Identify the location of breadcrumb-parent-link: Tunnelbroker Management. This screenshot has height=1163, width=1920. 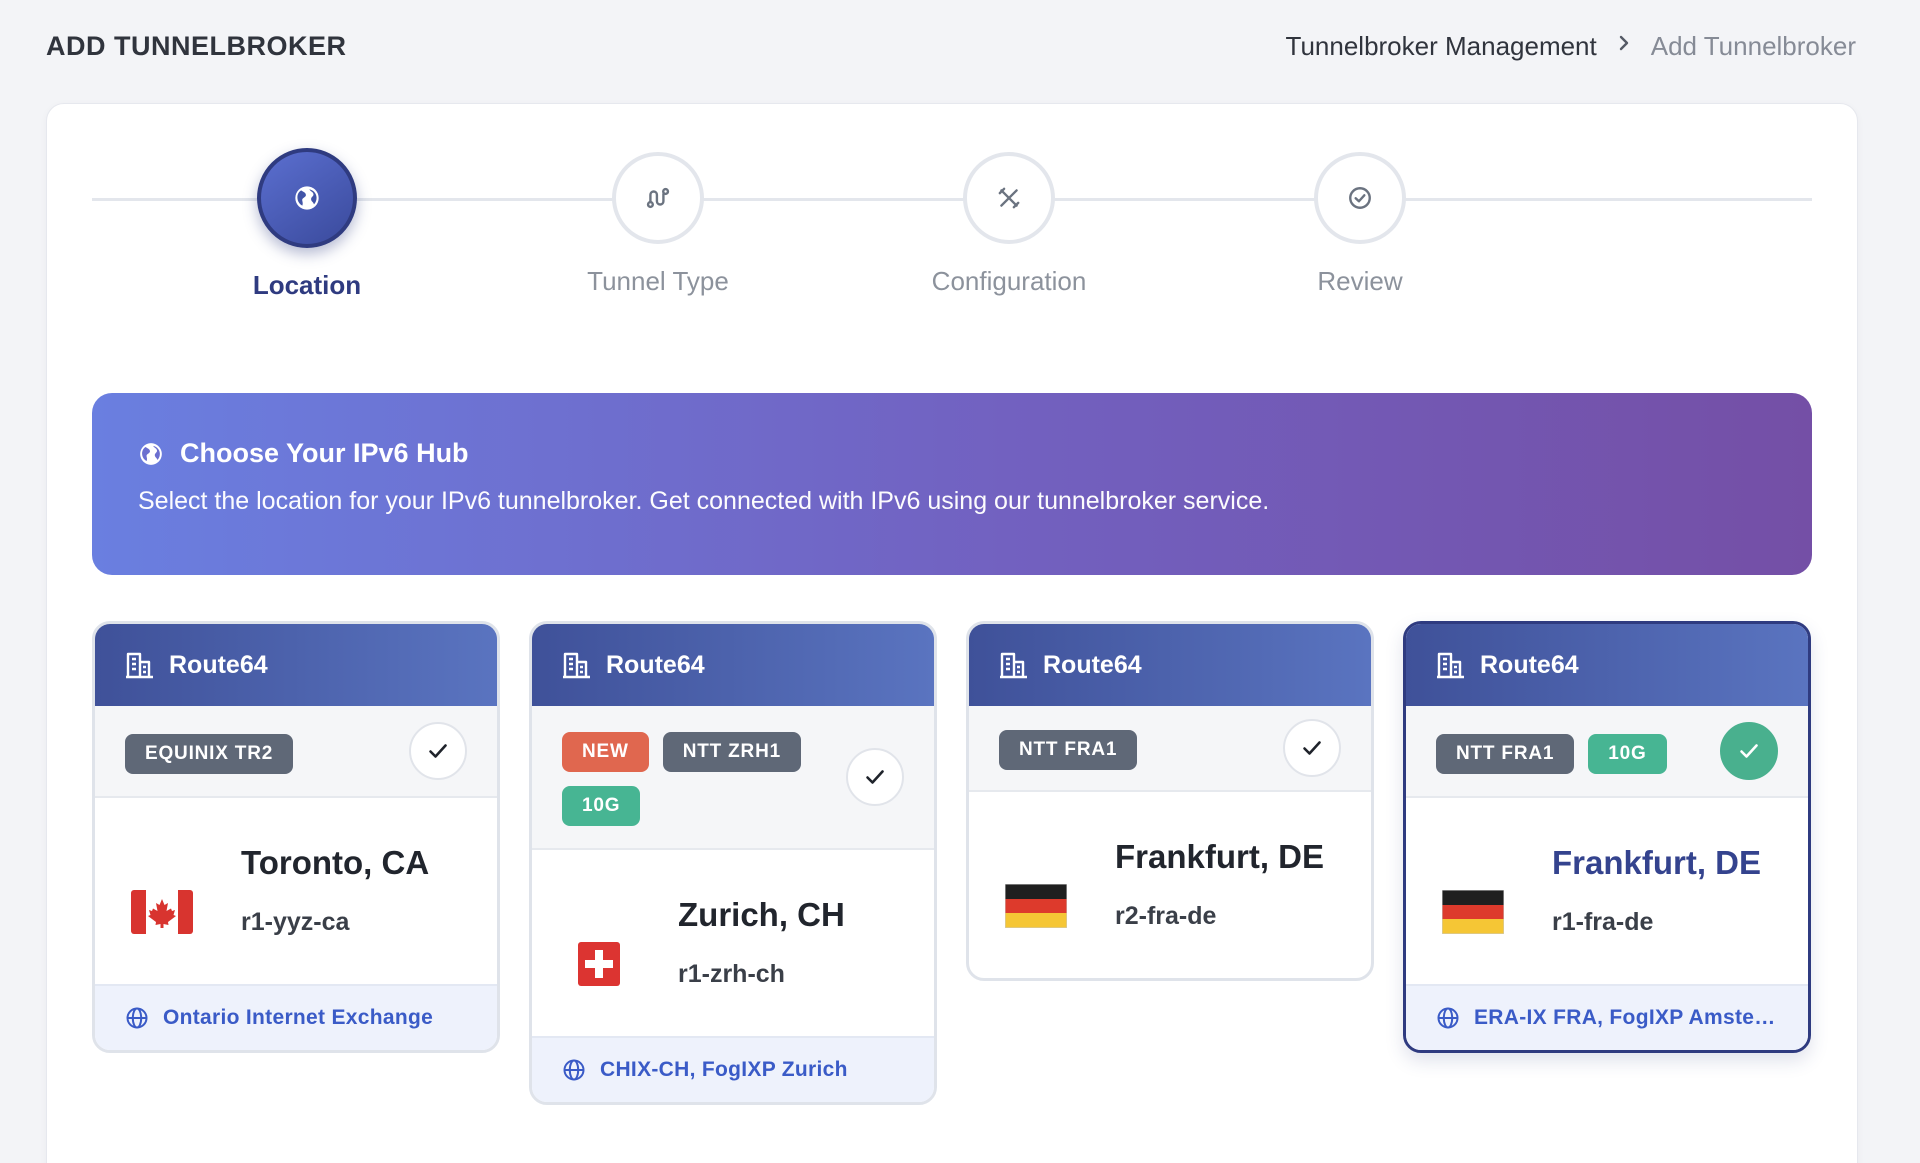
(1441, 46).